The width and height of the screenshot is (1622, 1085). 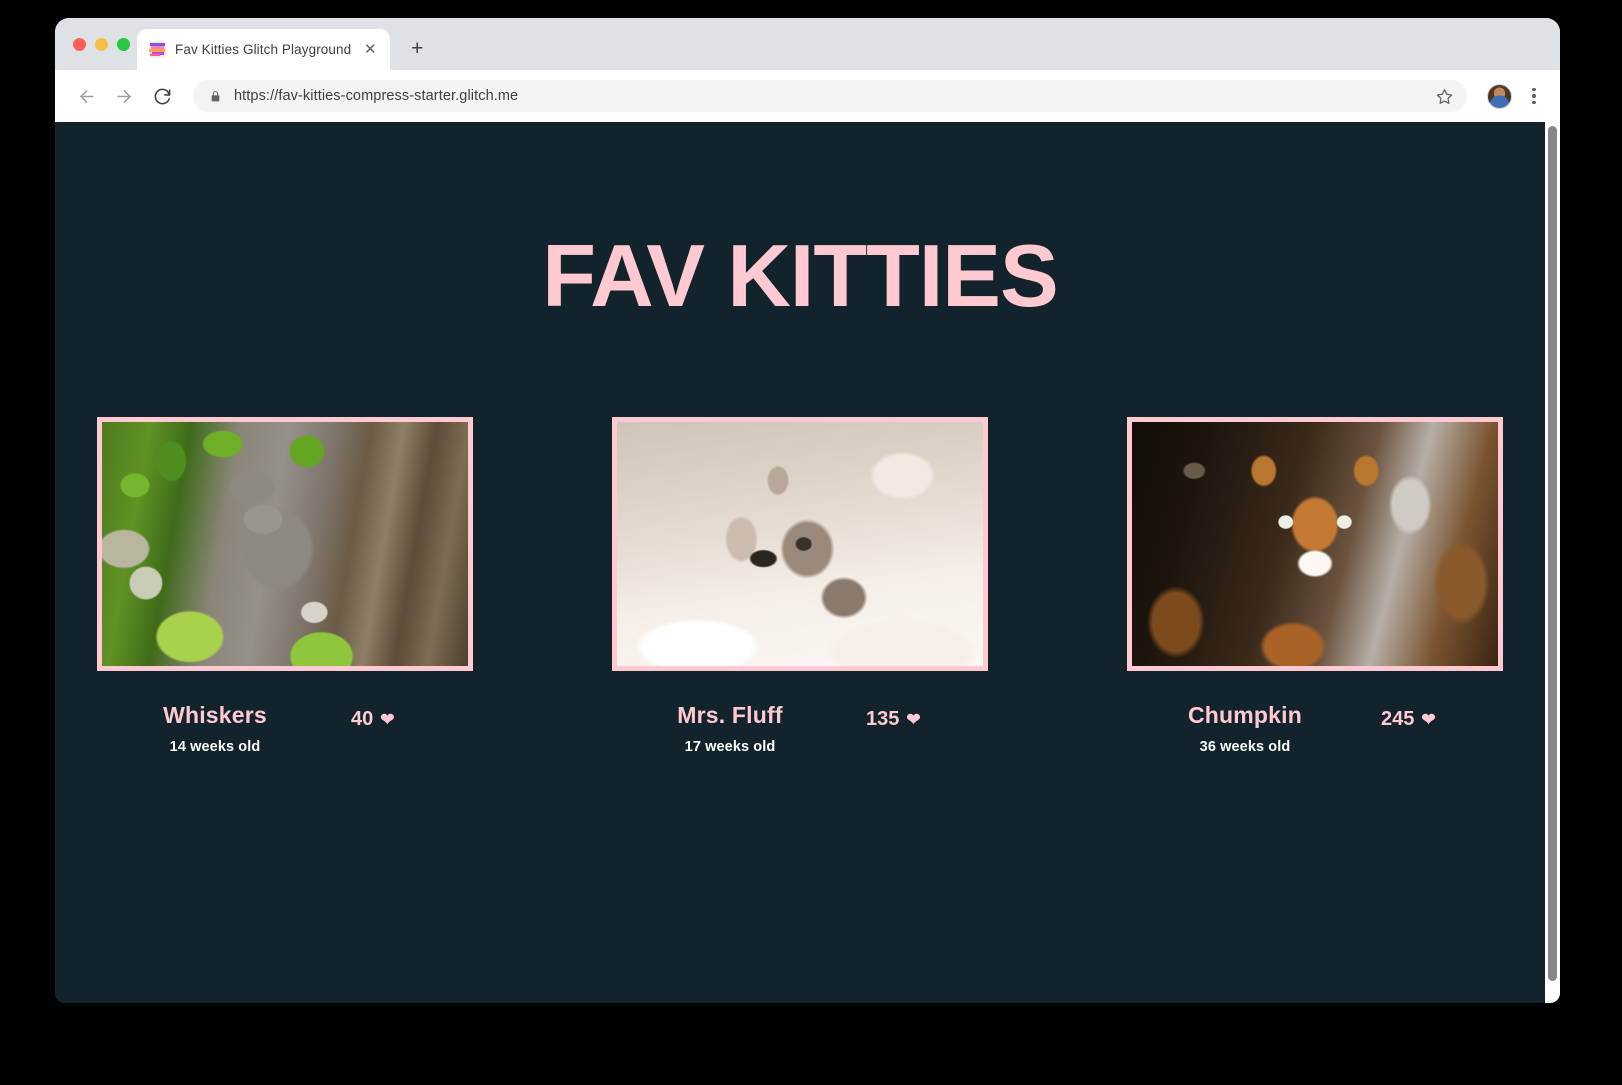 What do you see at coordinates (215, 747) in the screenshot?
I see `kitty-age: 14 weeks old` at bounding box center [215, 747].